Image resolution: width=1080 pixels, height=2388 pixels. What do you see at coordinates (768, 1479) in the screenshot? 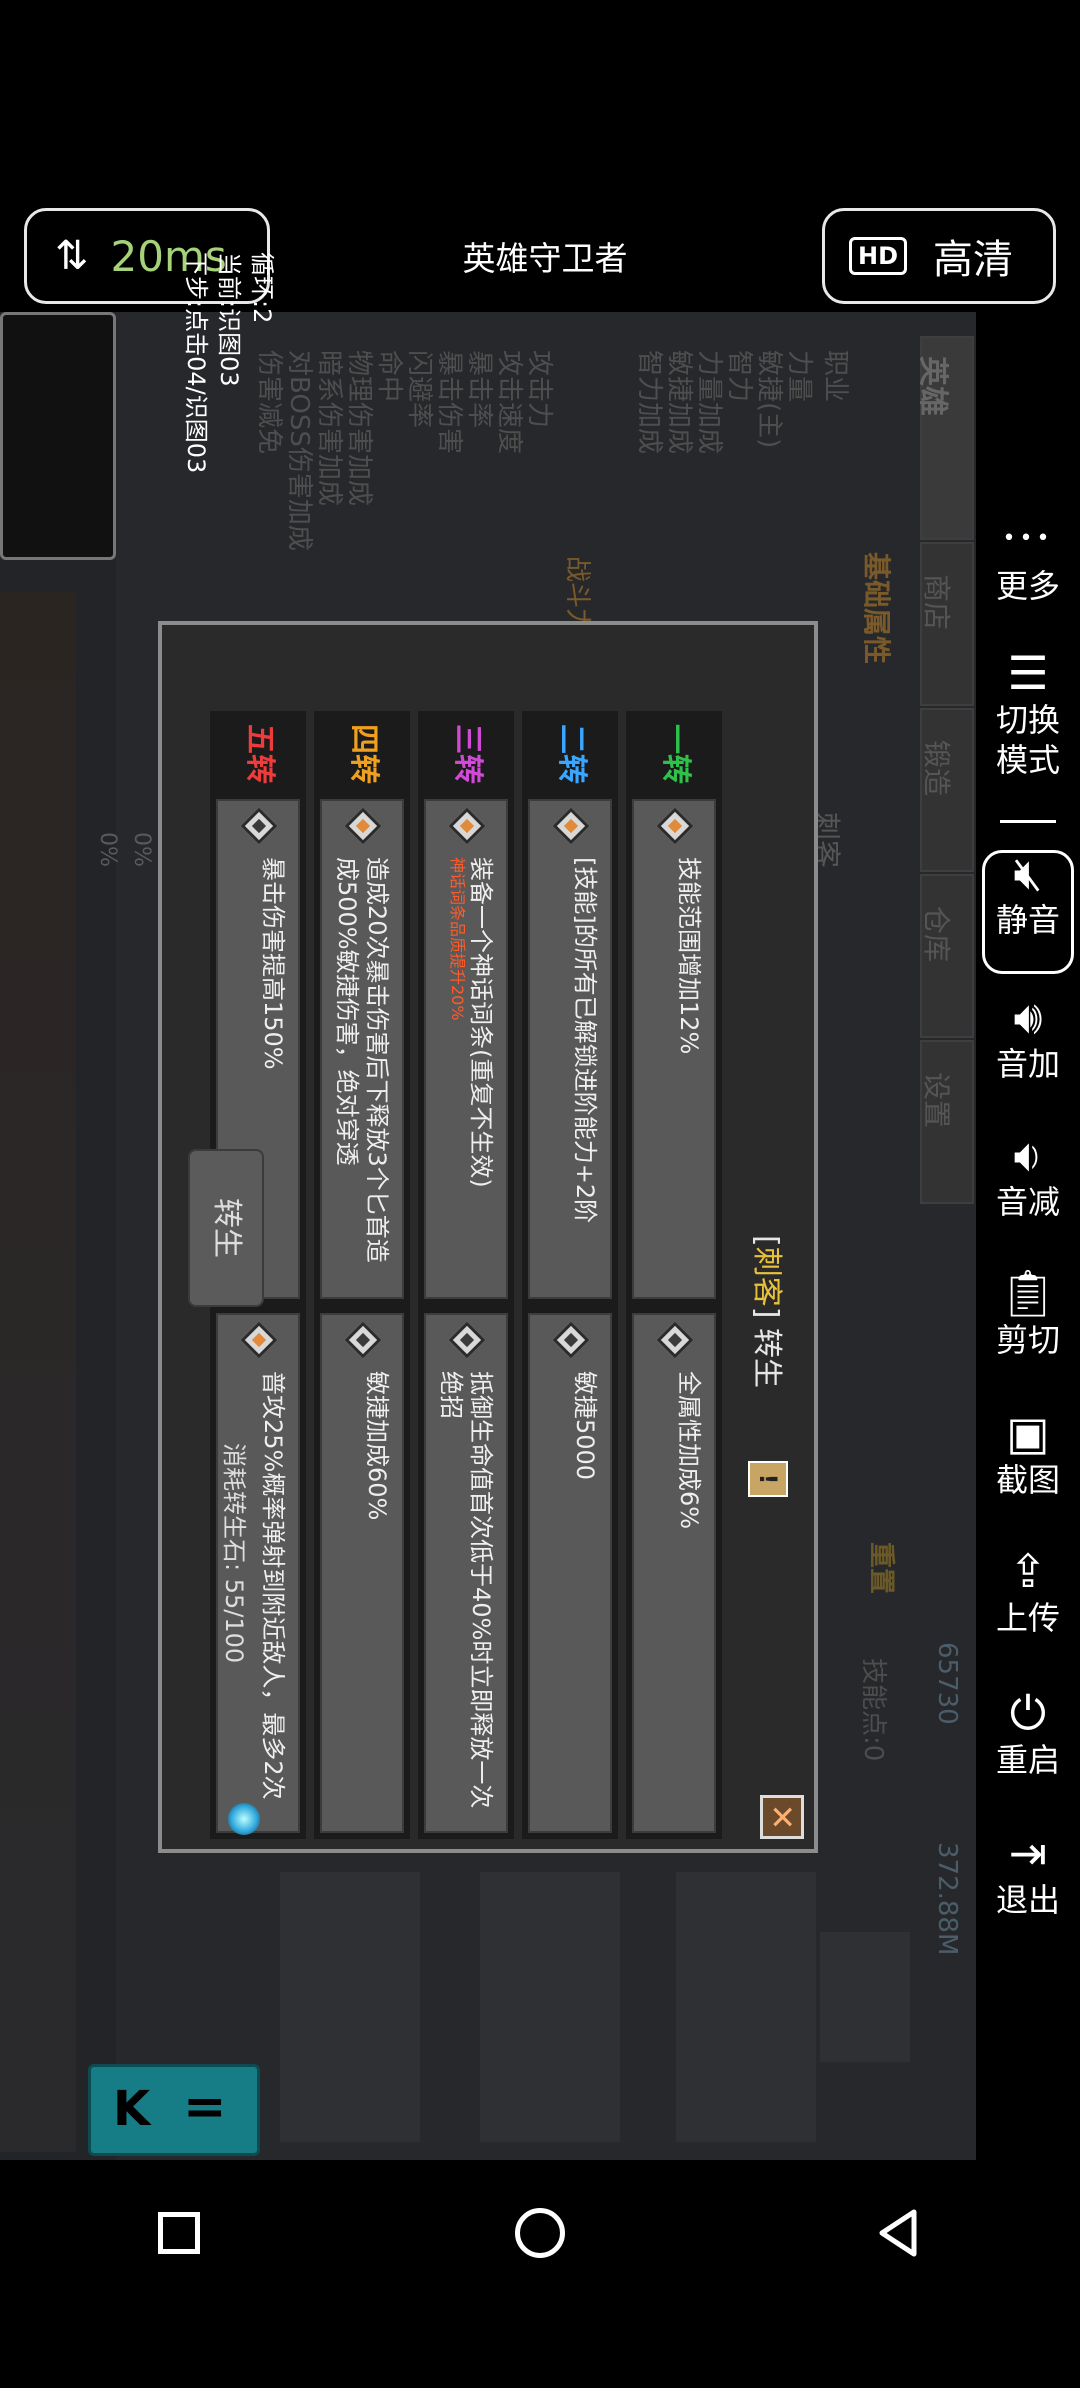
I see `info-icon: !` at bounding box center [768, 1479].